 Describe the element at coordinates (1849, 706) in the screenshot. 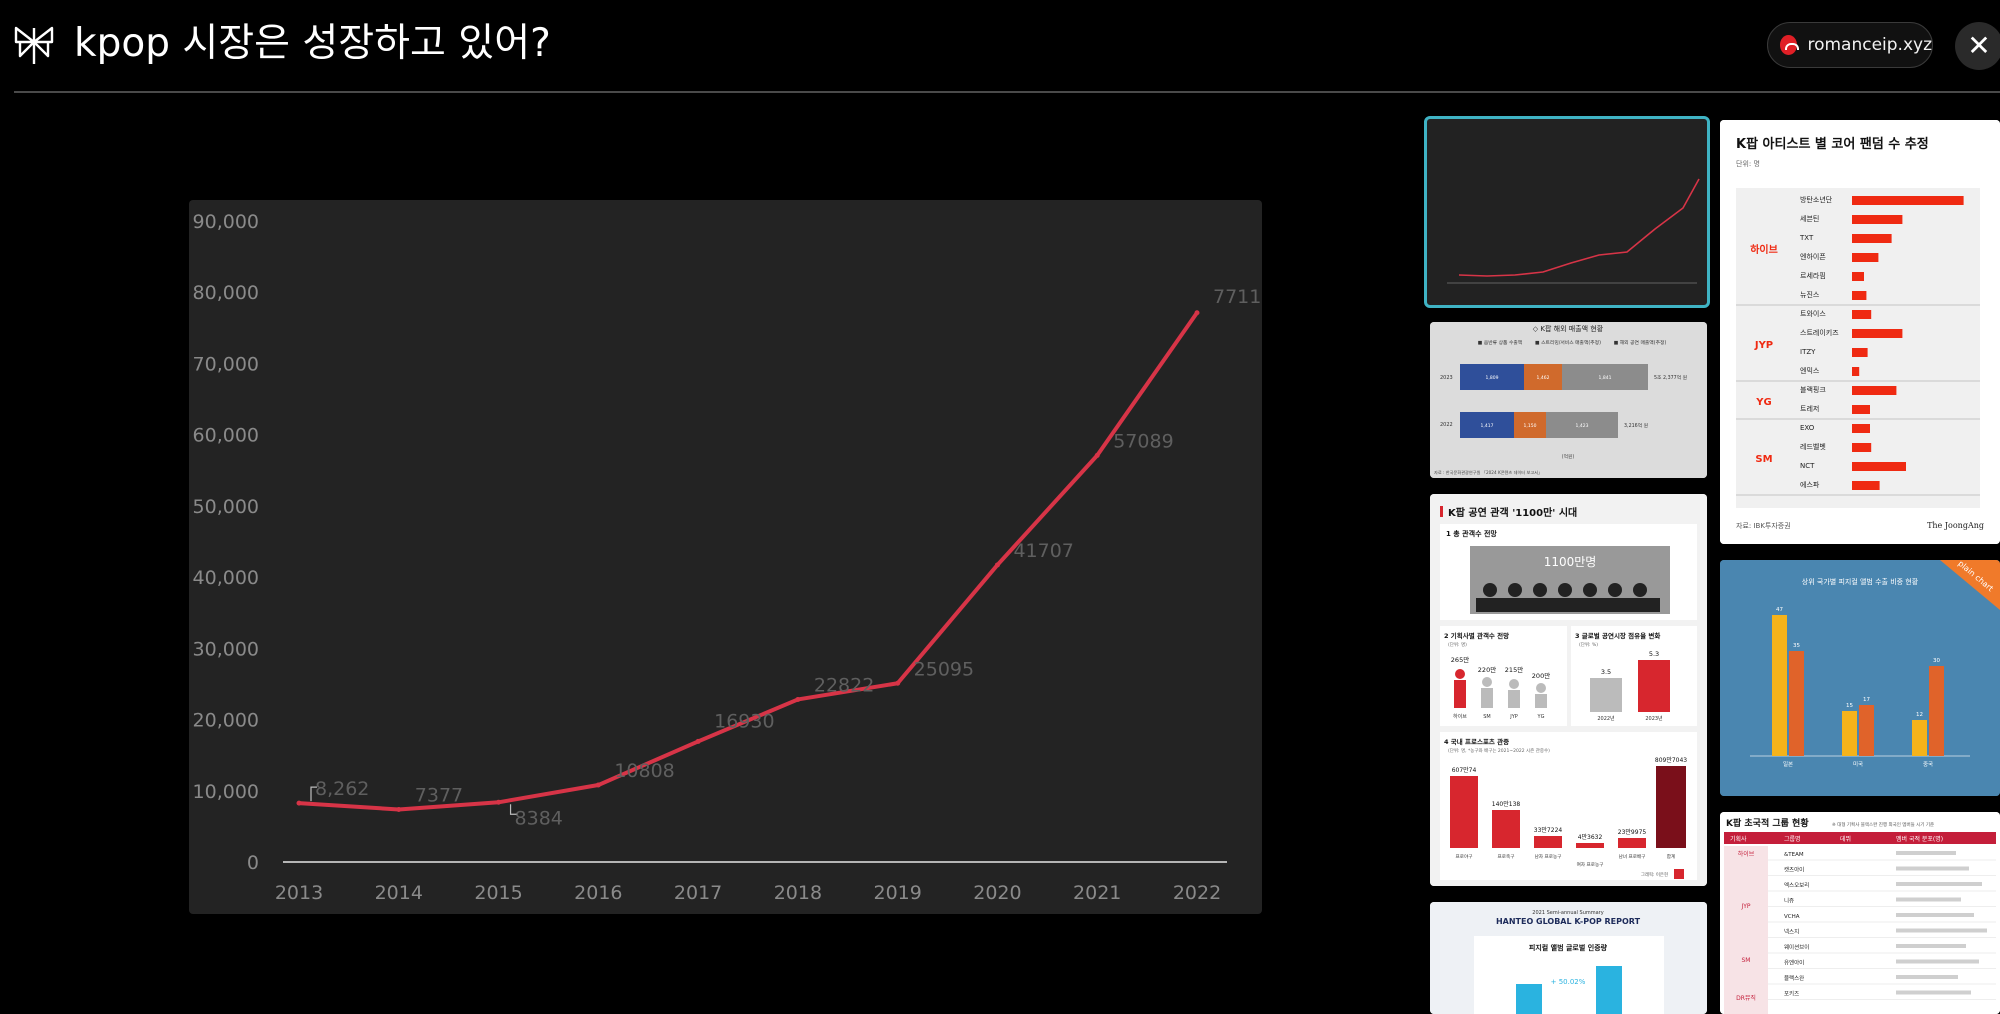

I see `thumb6-bar-label: 15` at that location.